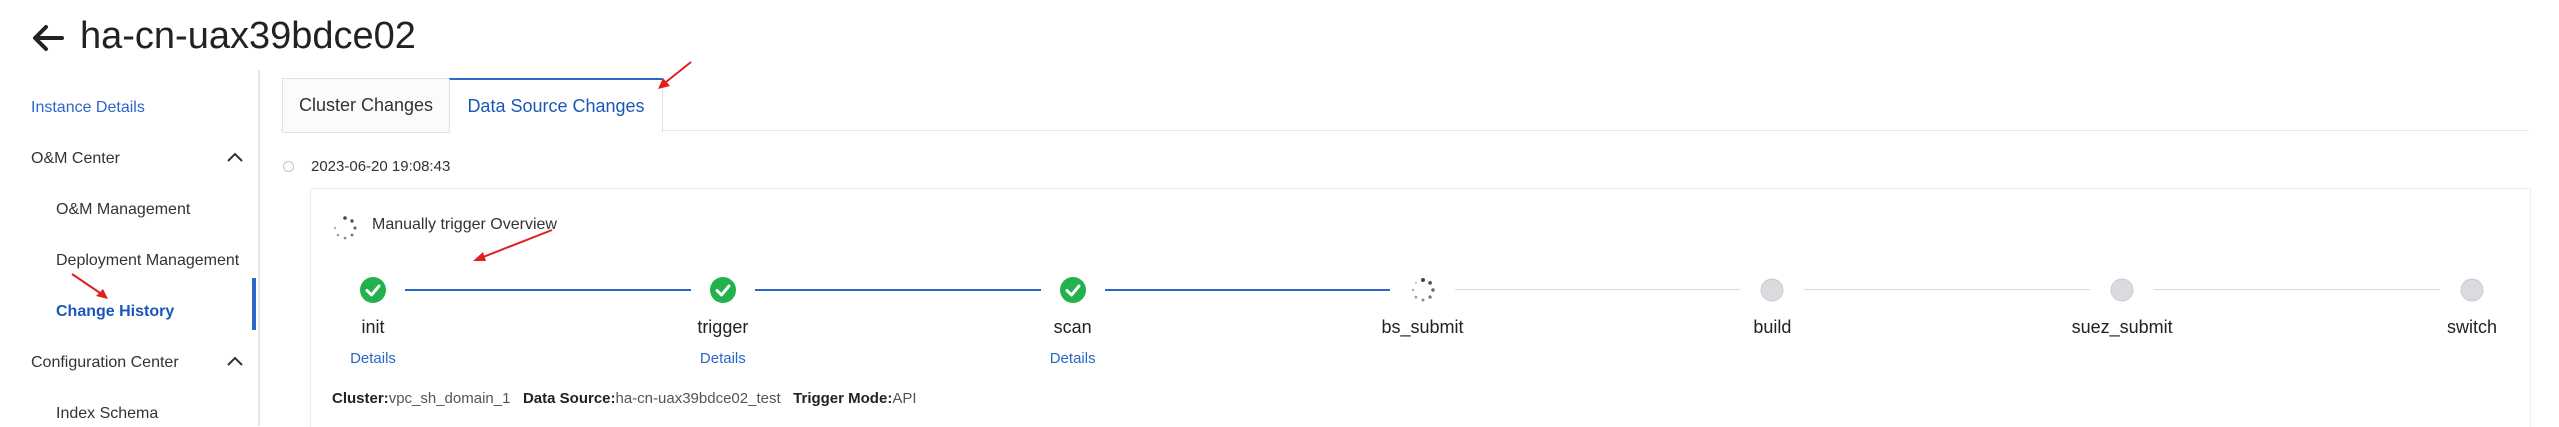 This screenshot has height=427, width=2559. I want to click on sidebar-item-instance-details: Instance Details, so click(88, 108).